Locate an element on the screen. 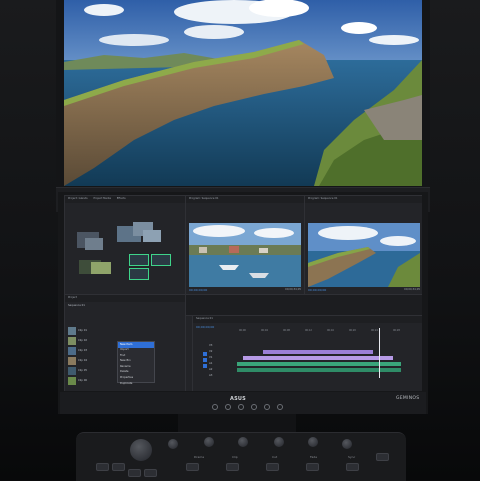  control-console: Drama Clip Cut Fade Sync is located at coordinates (241, 456).